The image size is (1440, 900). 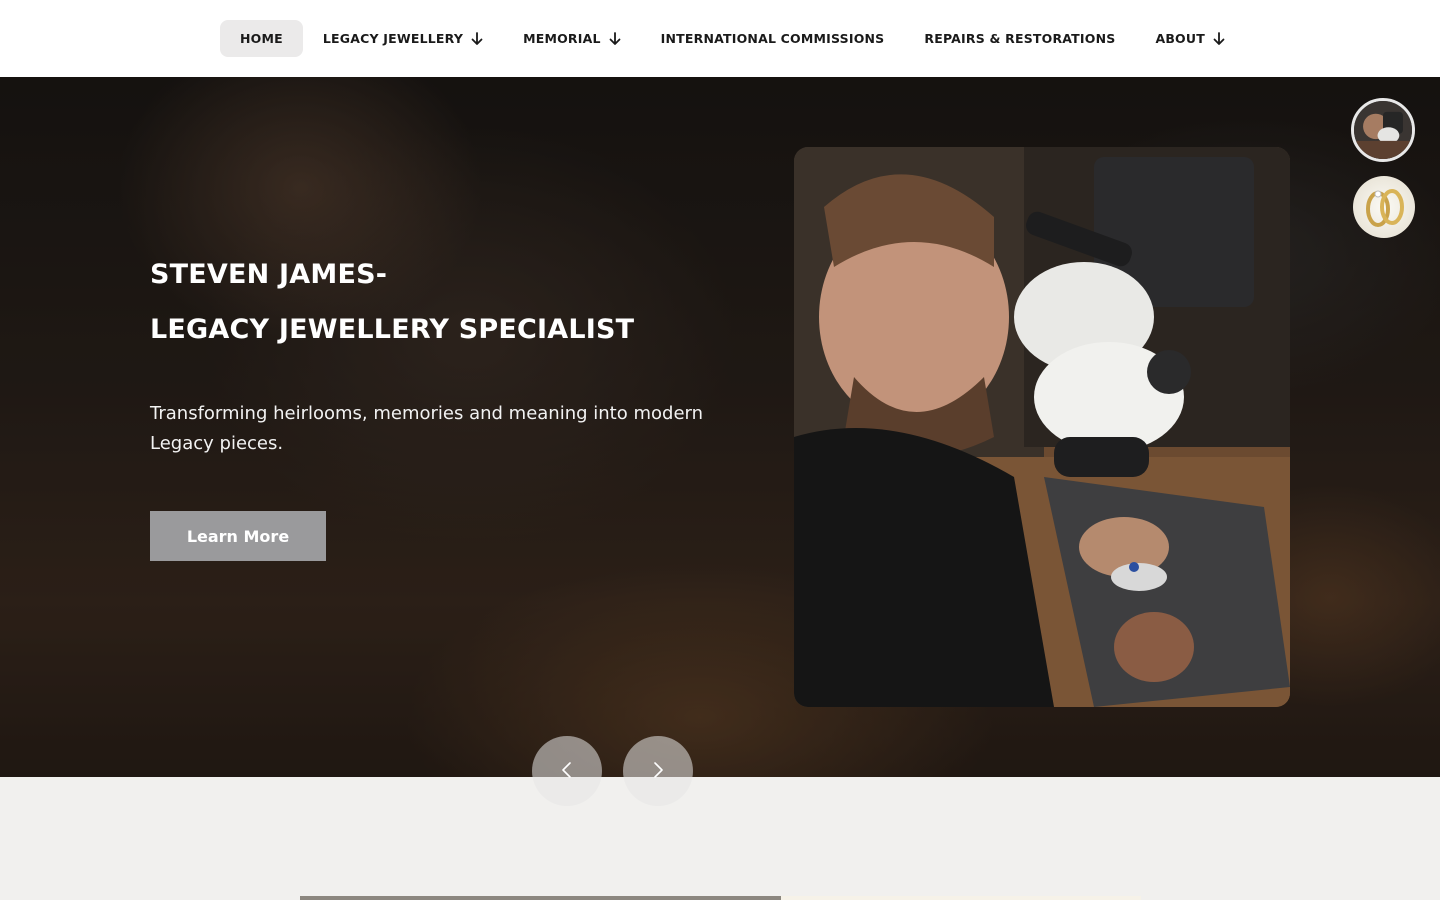 I want to click on nav-item-label: INTERNATIONAL COMMISSIONS, so click(x=772, y=38).